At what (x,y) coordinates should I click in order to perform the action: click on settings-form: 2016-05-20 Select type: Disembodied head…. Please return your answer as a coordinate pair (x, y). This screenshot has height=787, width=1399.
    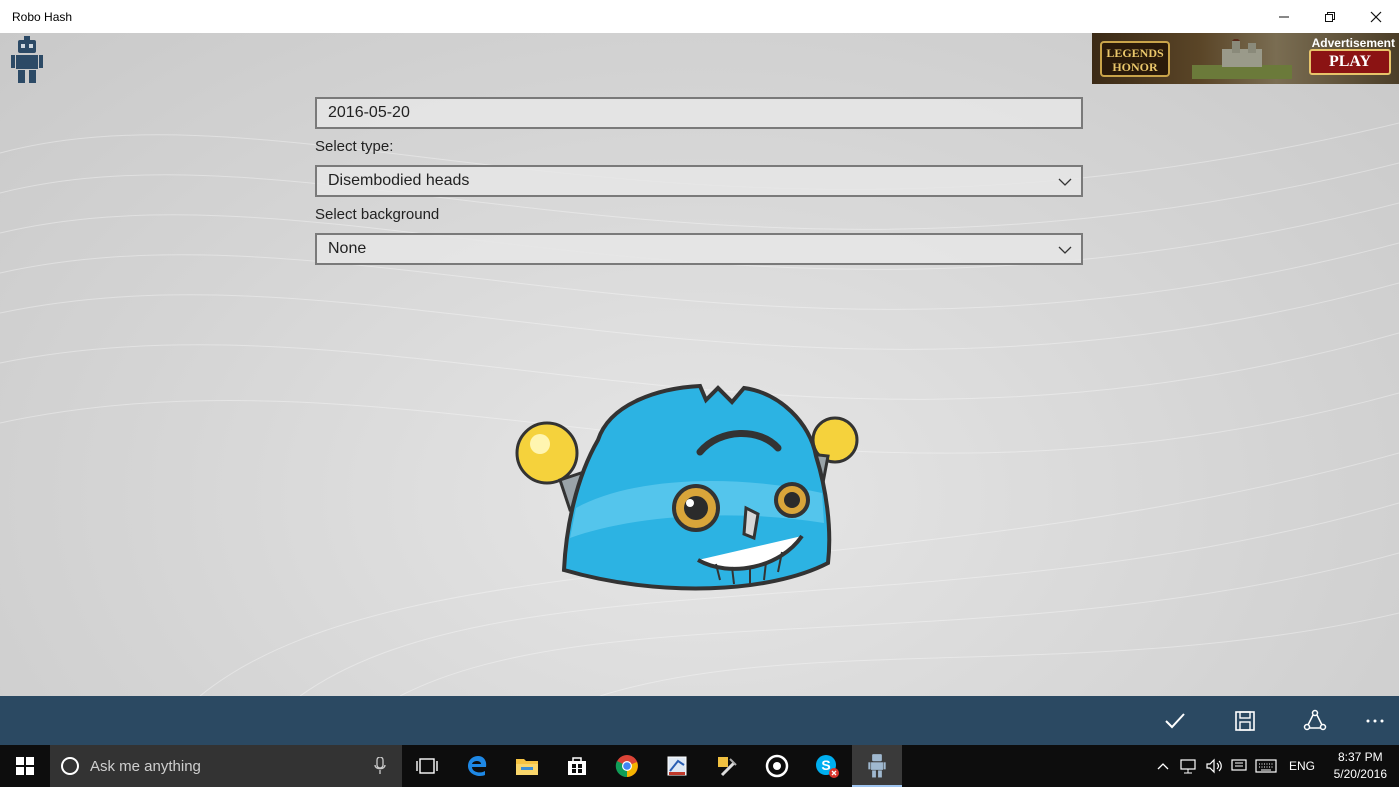
    Looking at the image, I should click on (699, 181).